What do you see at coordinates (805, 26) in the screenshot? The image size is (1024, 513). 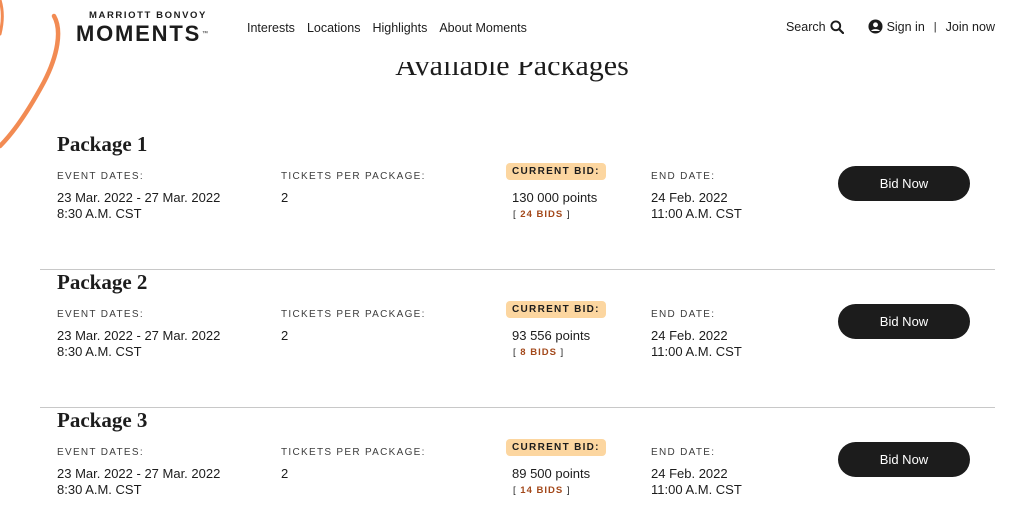 I see `search-label: Search` at bounding box center [805, 26].